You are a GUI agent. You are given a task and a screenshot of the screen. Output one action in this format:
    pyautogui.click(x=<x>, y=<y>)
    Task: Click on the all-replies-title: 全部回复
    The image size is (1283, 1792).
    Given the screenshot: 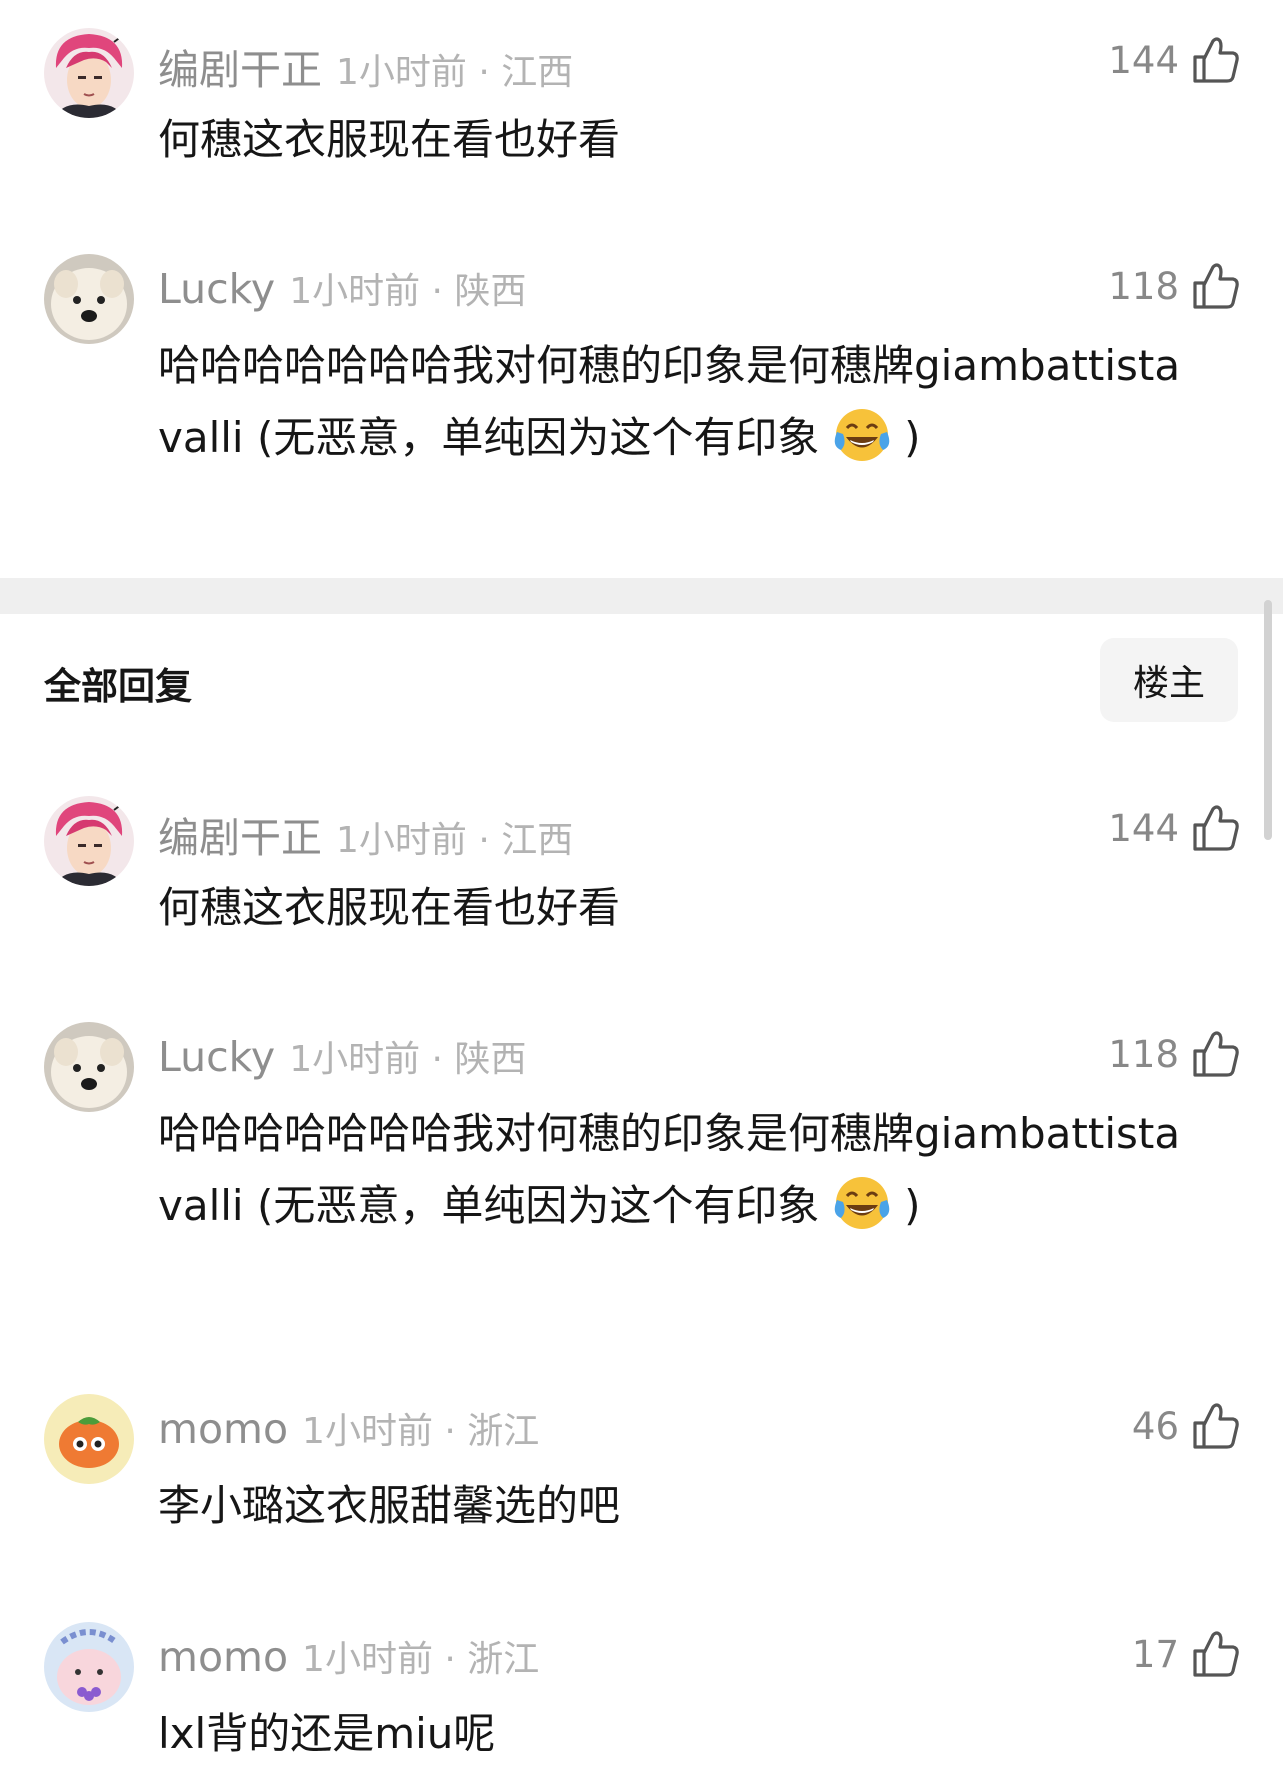 What is the action you would take?
    pyautogui.click(x=118, y=686)
    